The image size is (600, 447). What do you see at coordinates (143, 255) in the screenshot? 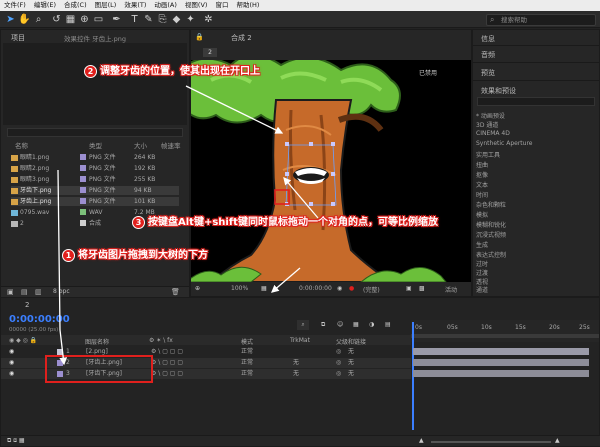
I see `annotation-text: 将牙齿图片拖拽到大树的下方` at bounding box center [143, 255].